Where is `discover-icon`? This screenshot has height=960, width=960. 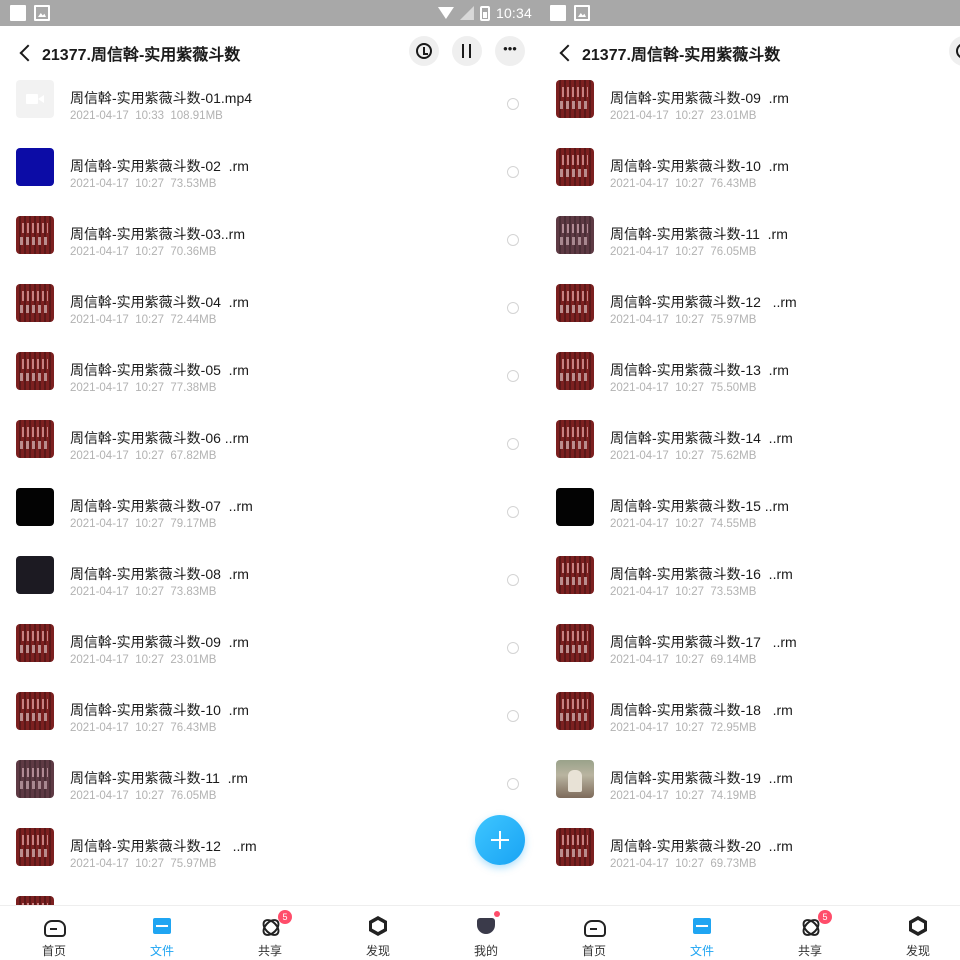
discover-icon is located at coordinates (378, 926).